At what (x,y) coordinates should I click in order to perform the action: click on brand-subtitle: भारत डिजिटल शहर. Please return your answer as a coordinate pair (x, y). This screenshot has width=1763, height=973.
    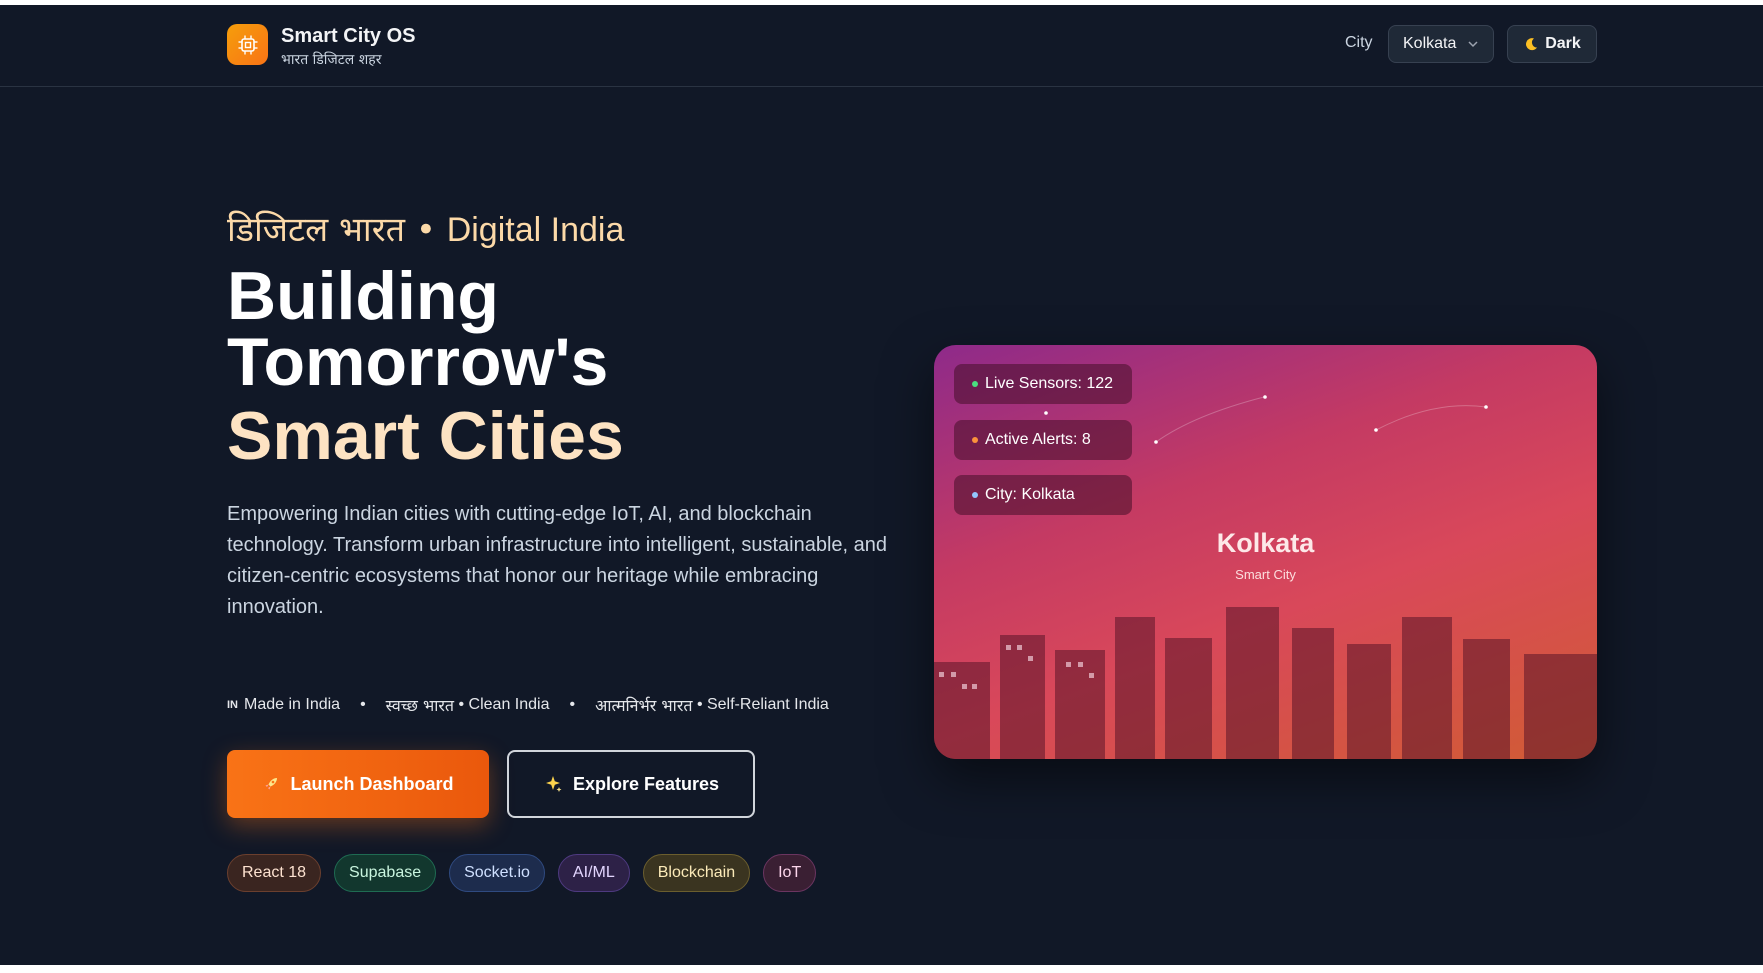
    Looking at the image, I should click on (331, 60).